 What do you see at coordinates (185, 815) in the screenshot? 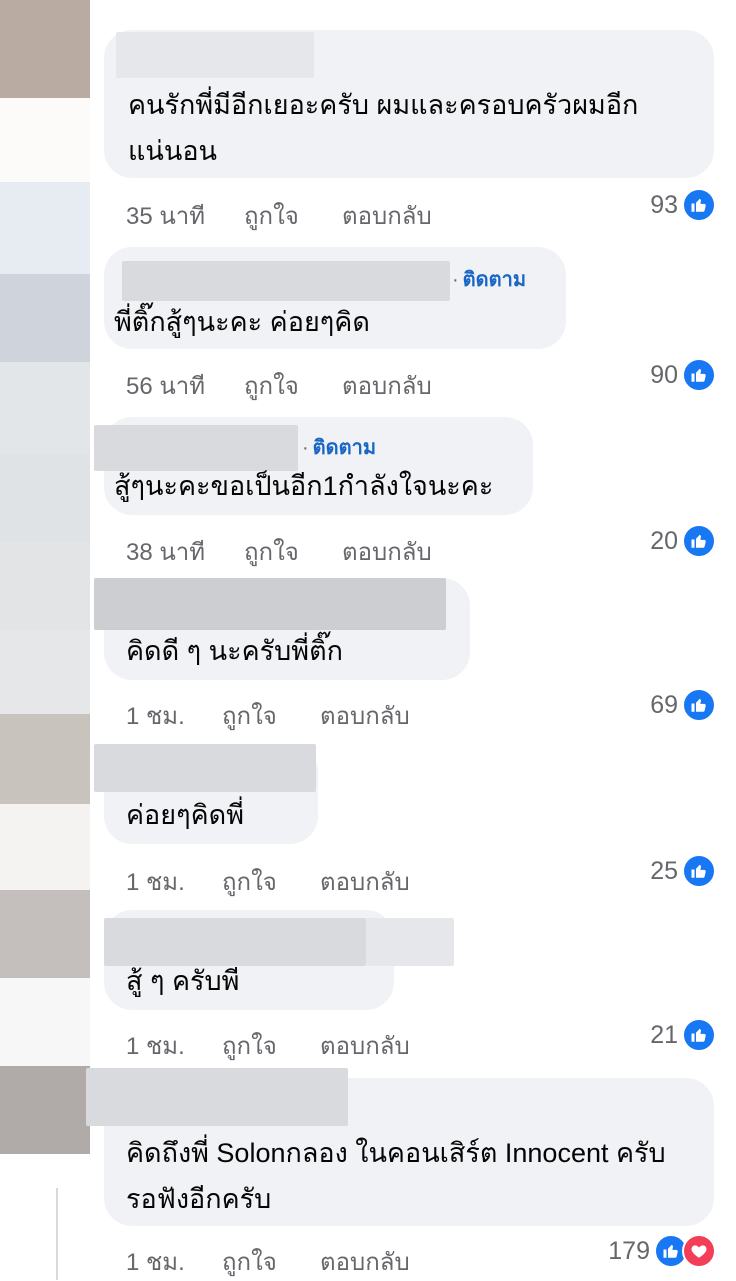
I see `comment-text: ค่อยๆคิดพี่` at bounding box center [185, 815].